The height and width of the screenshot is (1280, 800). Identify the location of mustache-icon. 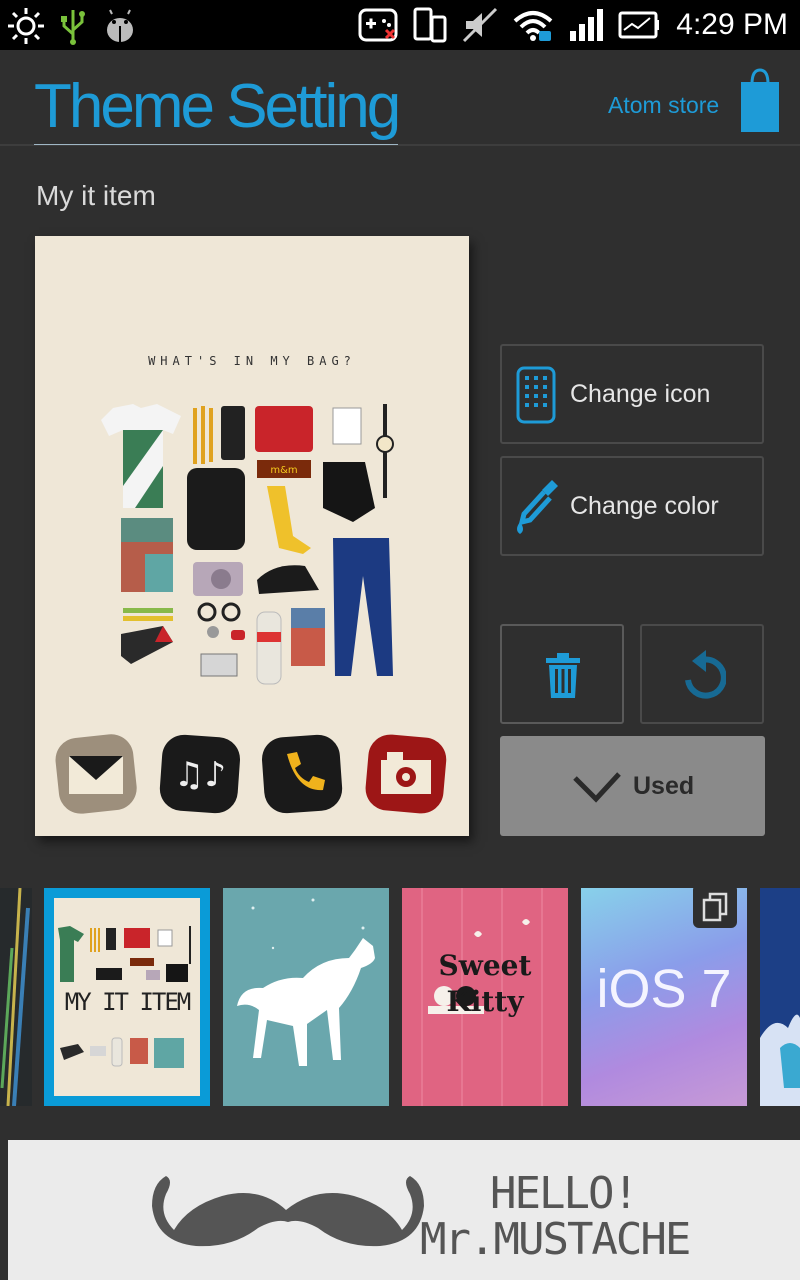
(288, 1211).